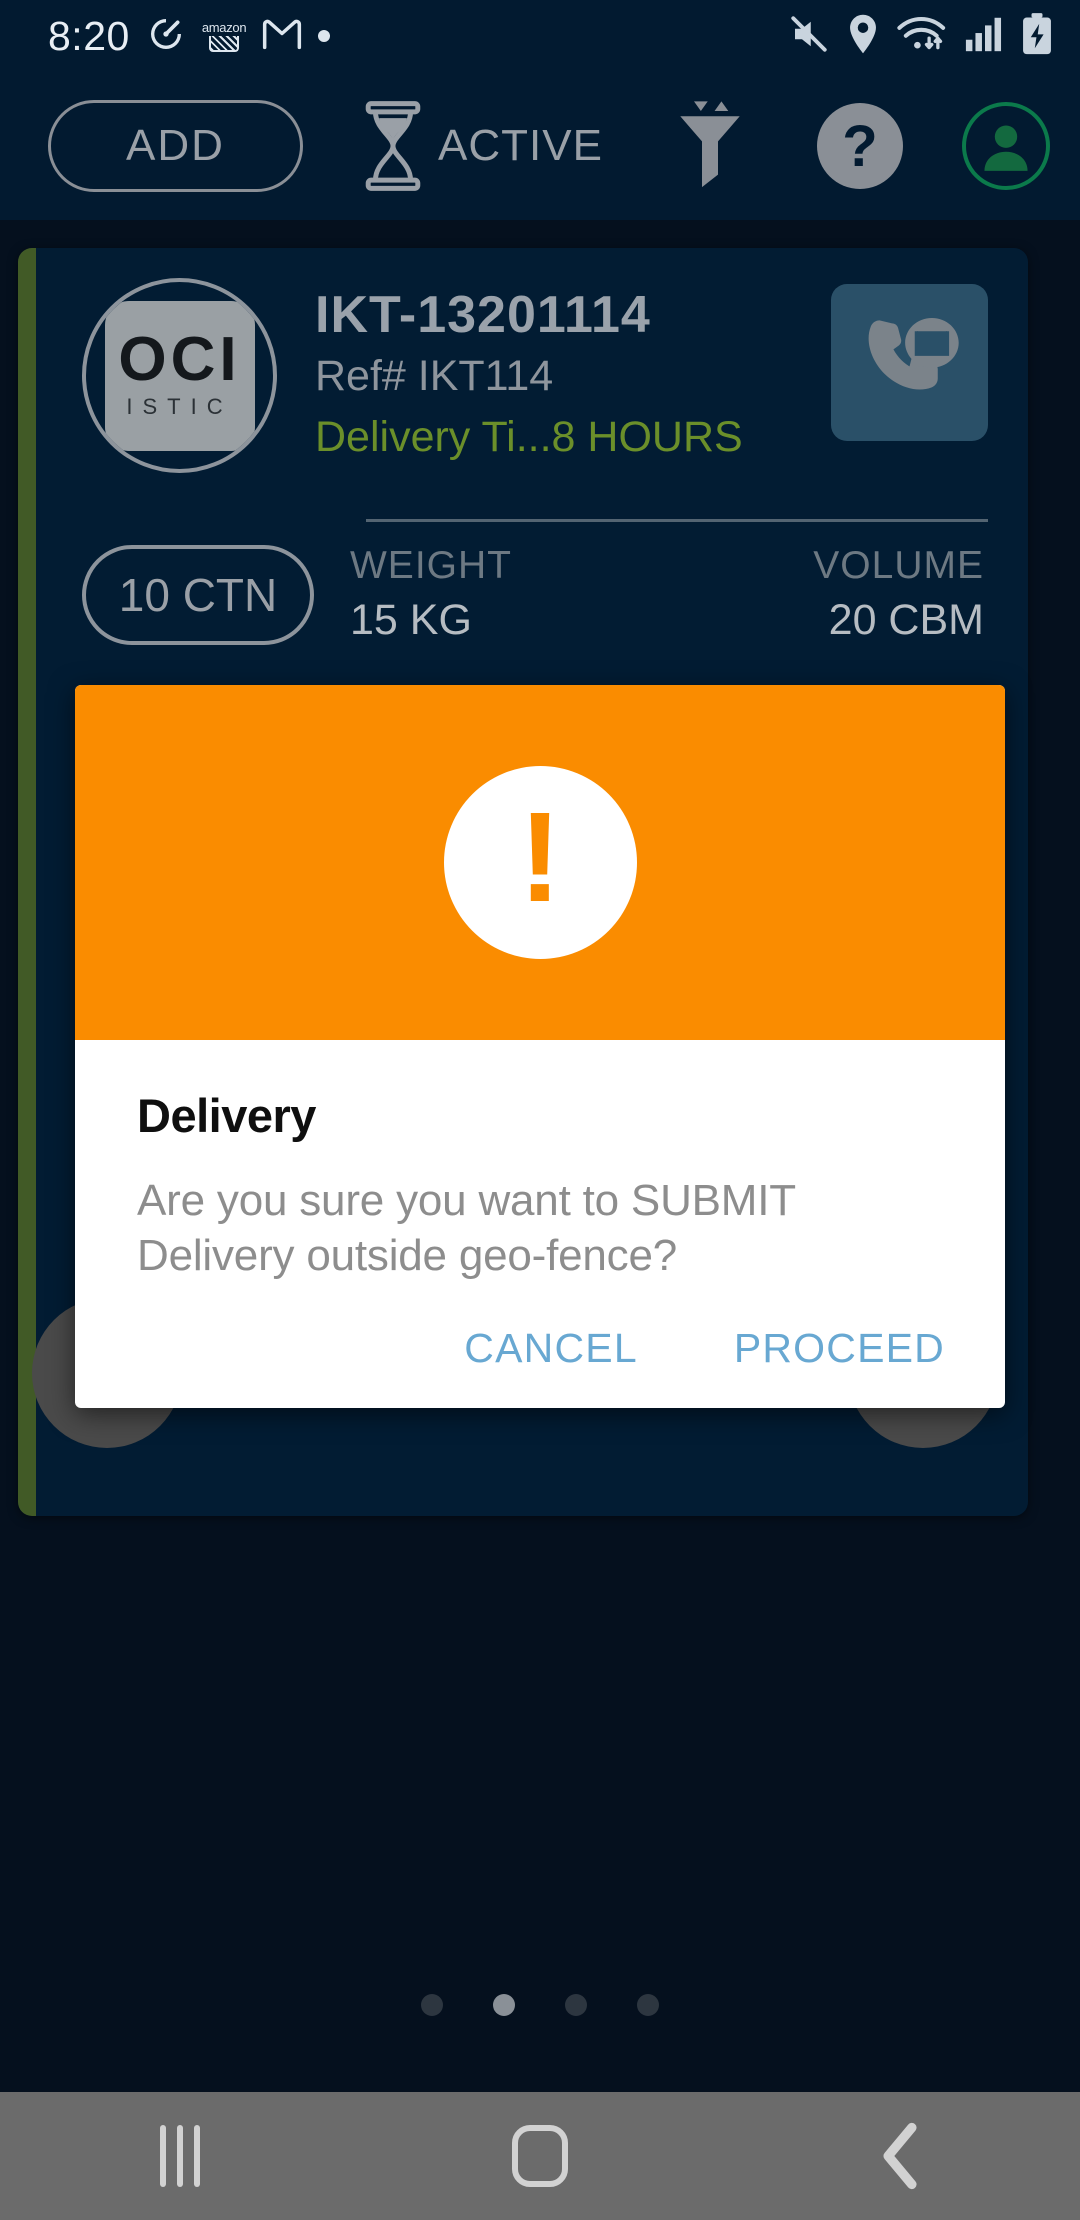 This screenshot has height=2220, width=1080. Describe the element at coordinates (483, 315) in the screenshot. I see `shipment-id: IKT-13201114` at that location.